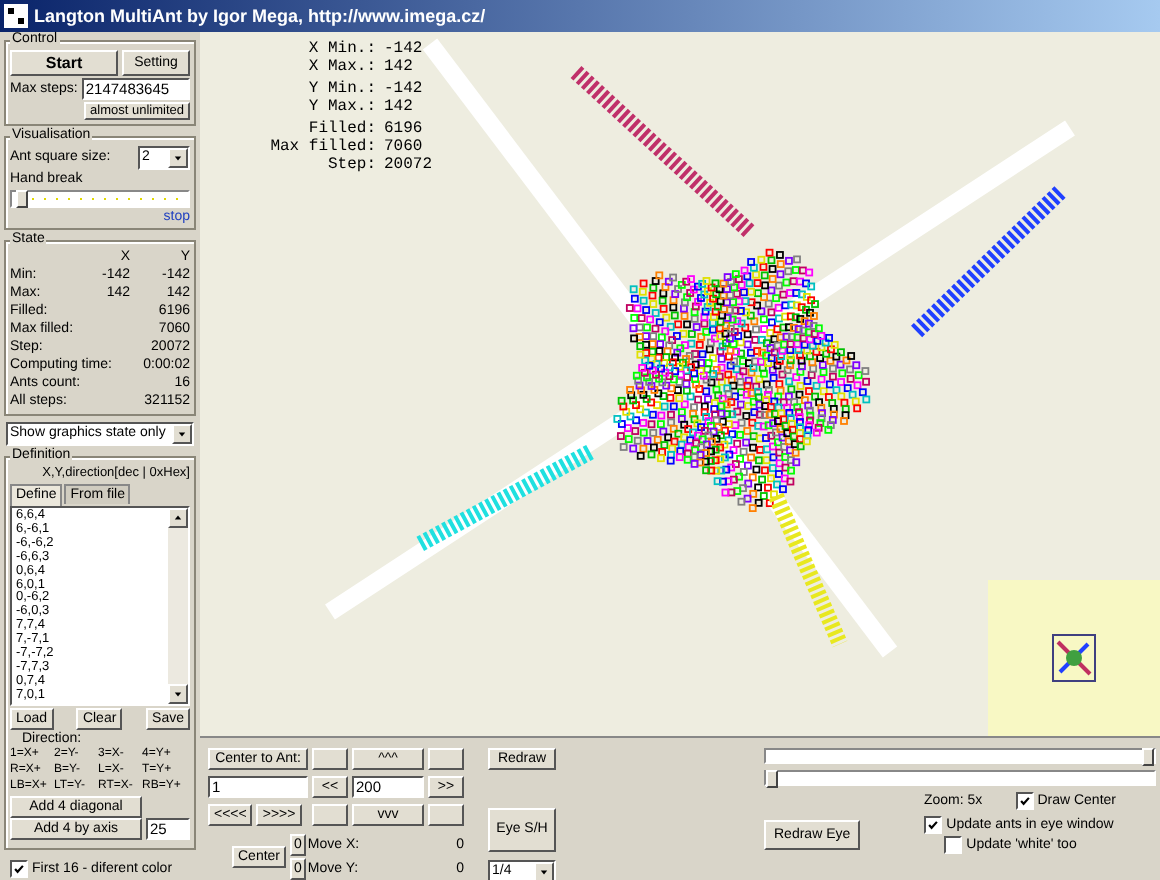 The height and width of the screenshot is (880, 1160). Describe the element at coordinates (178, 694) in the screenshot. I see `scroll-down-icon` at that location.